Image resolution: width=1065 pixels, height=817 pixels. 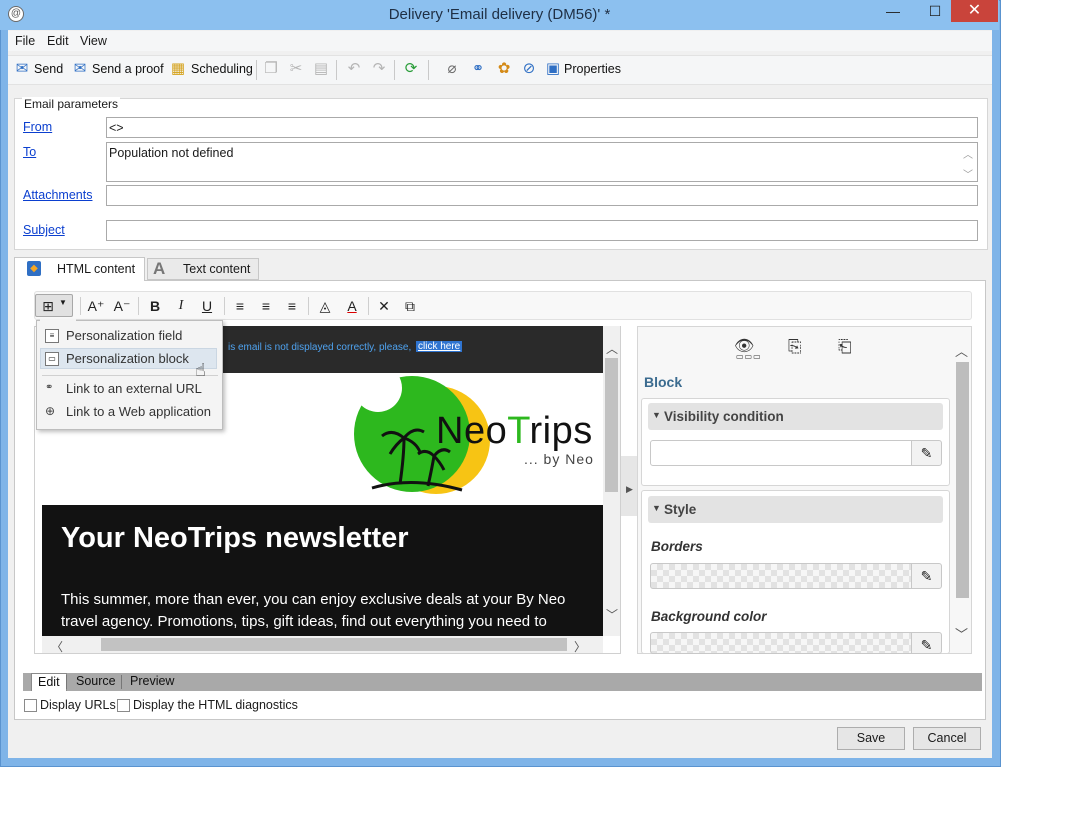 What do you see at coordinates (926, 453) in the screenshot?
I see `edit-visibility-pencil-icon: ✎` at bounding box center [926, 453].